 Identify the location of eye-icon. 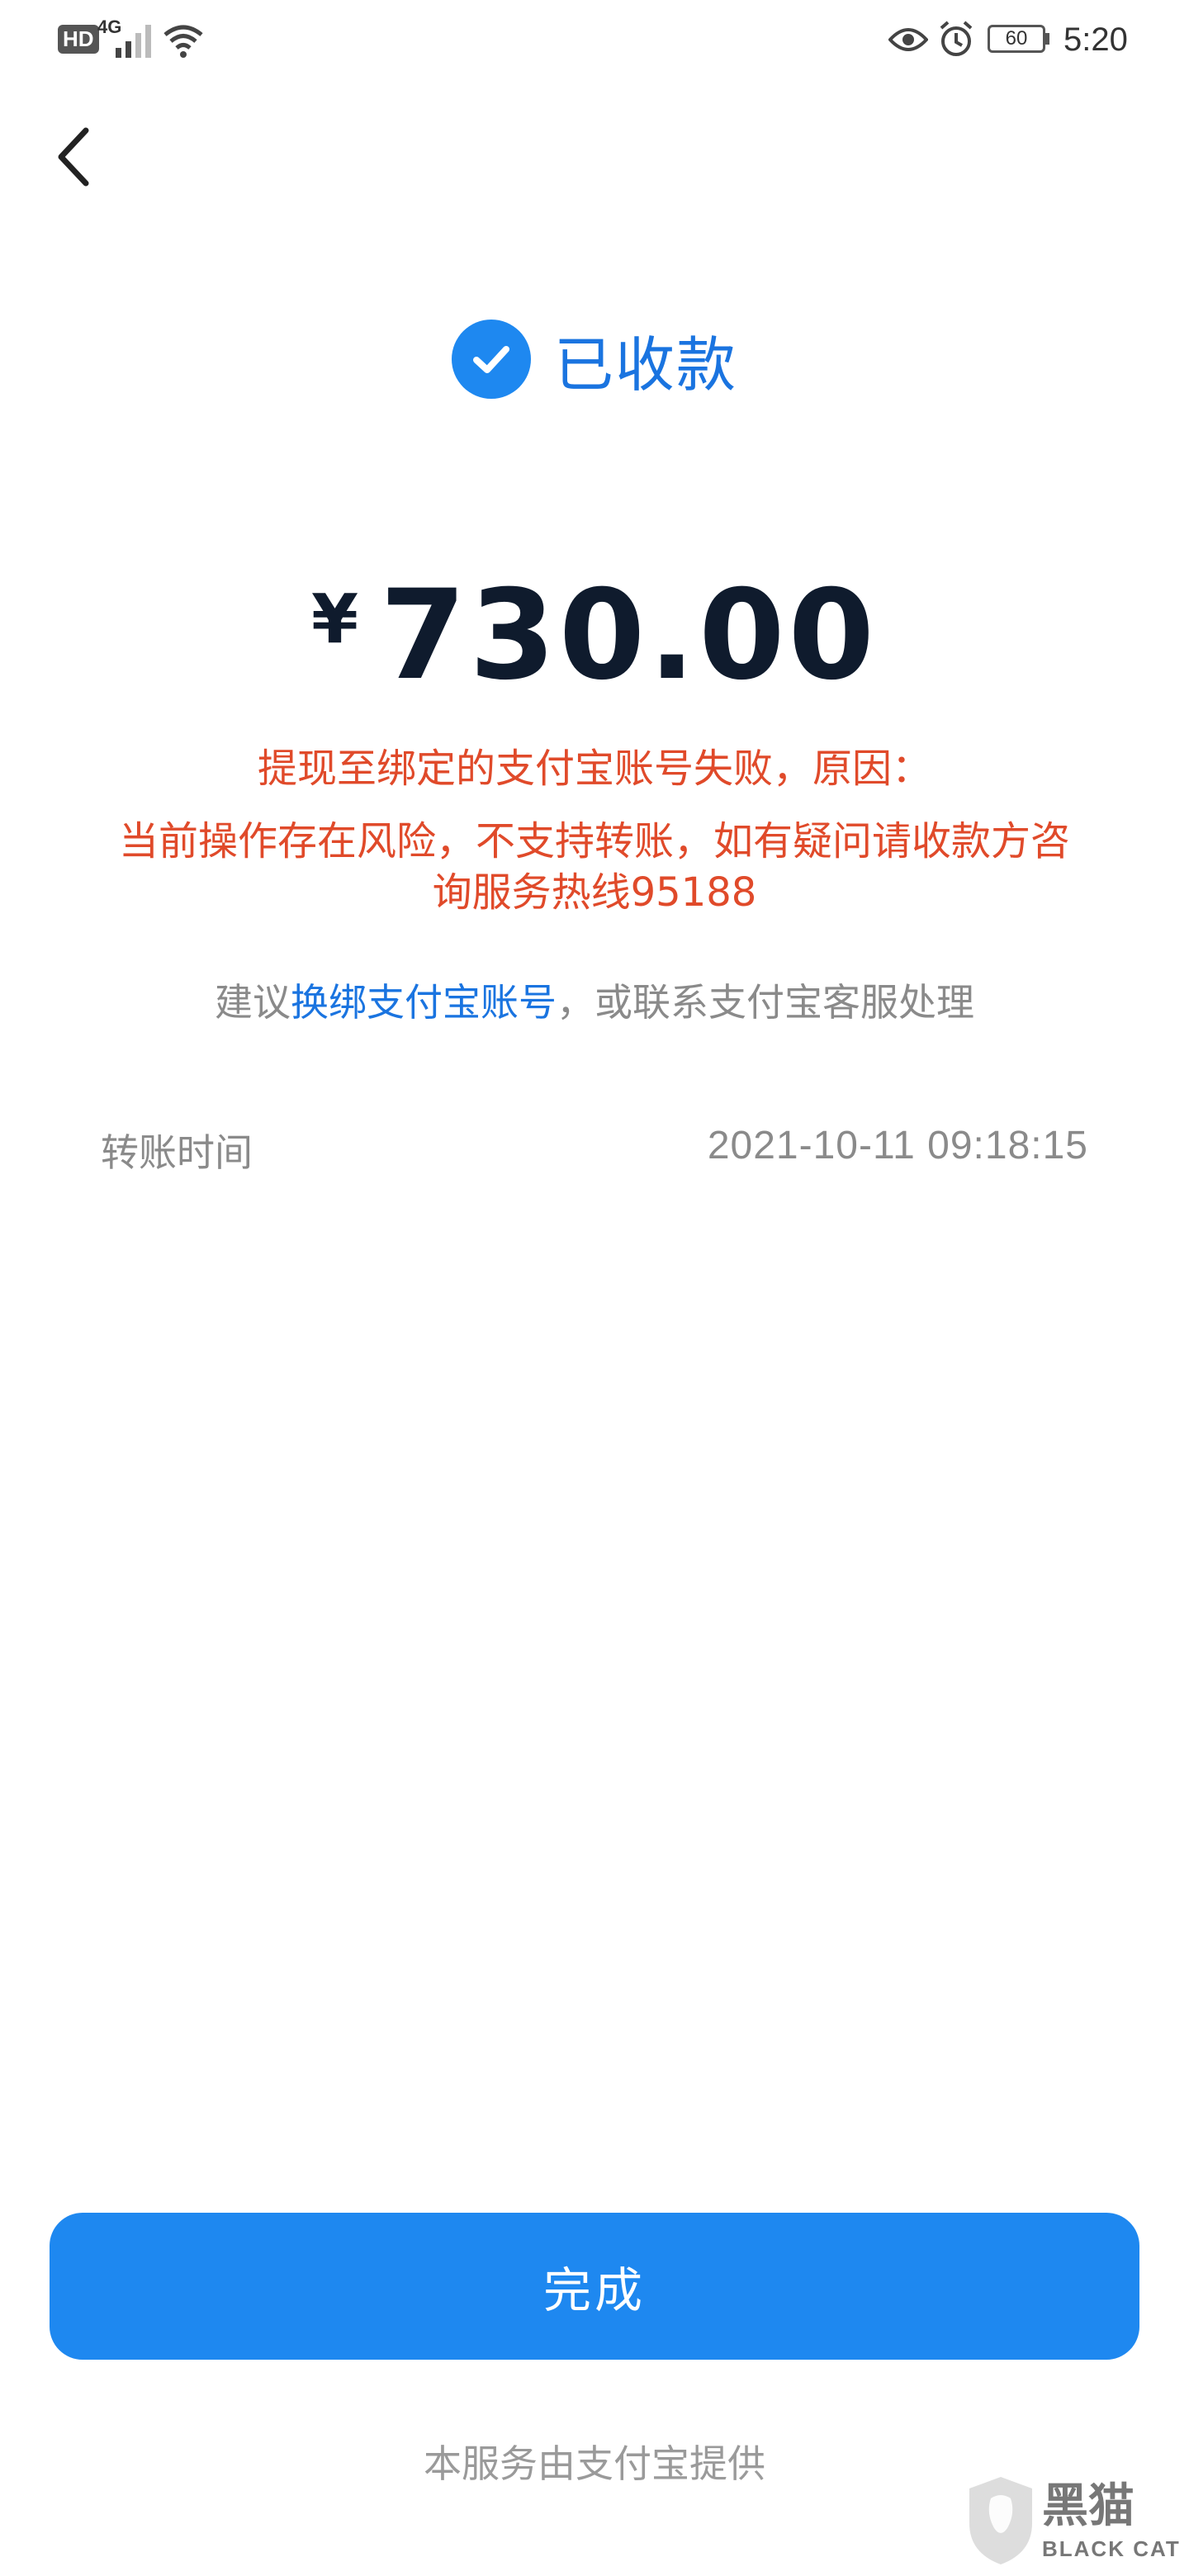
(908, 39).